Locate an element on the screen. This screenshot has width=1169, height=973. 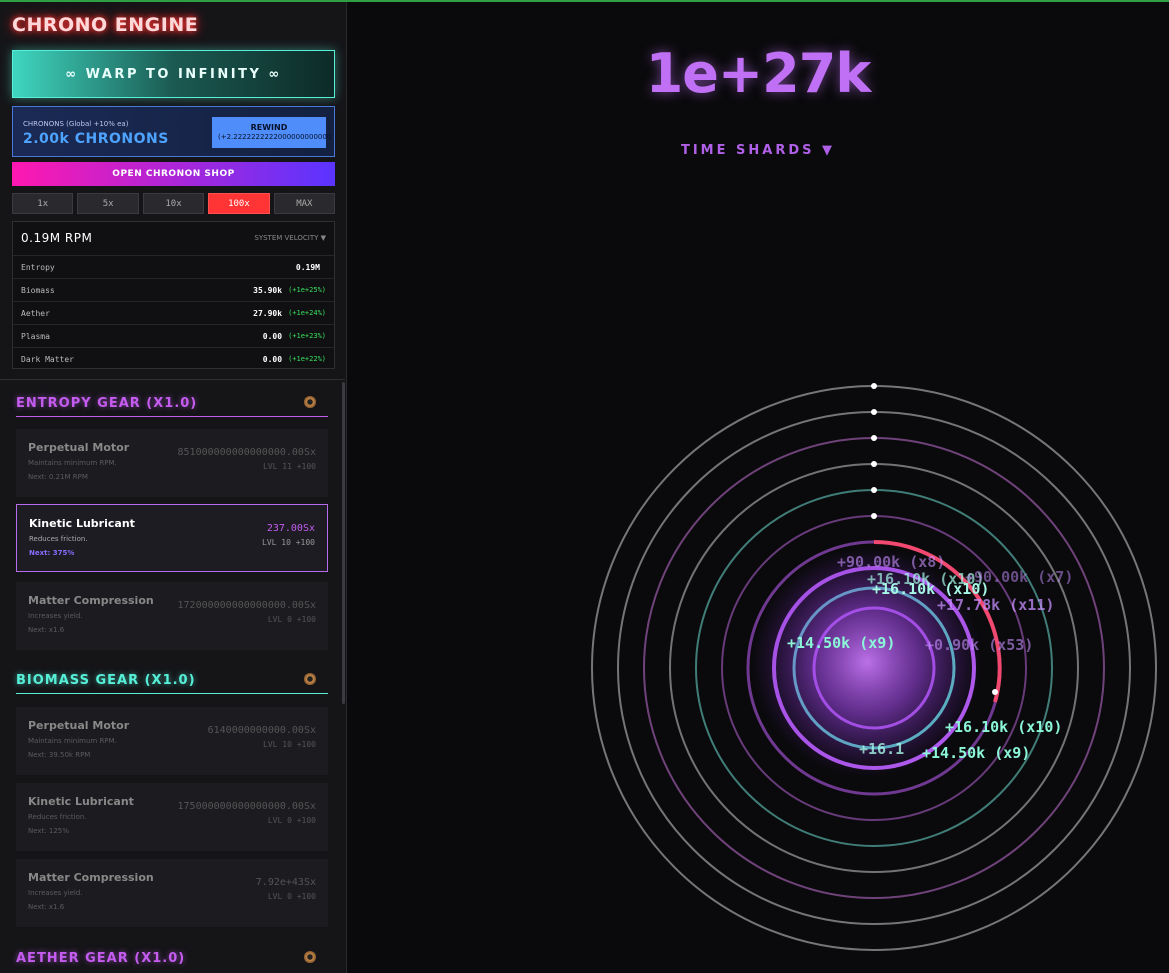
warp-to-infinity-button: ∞ WARP TO INFINITY ∞ is located at coordinates (173, 74).